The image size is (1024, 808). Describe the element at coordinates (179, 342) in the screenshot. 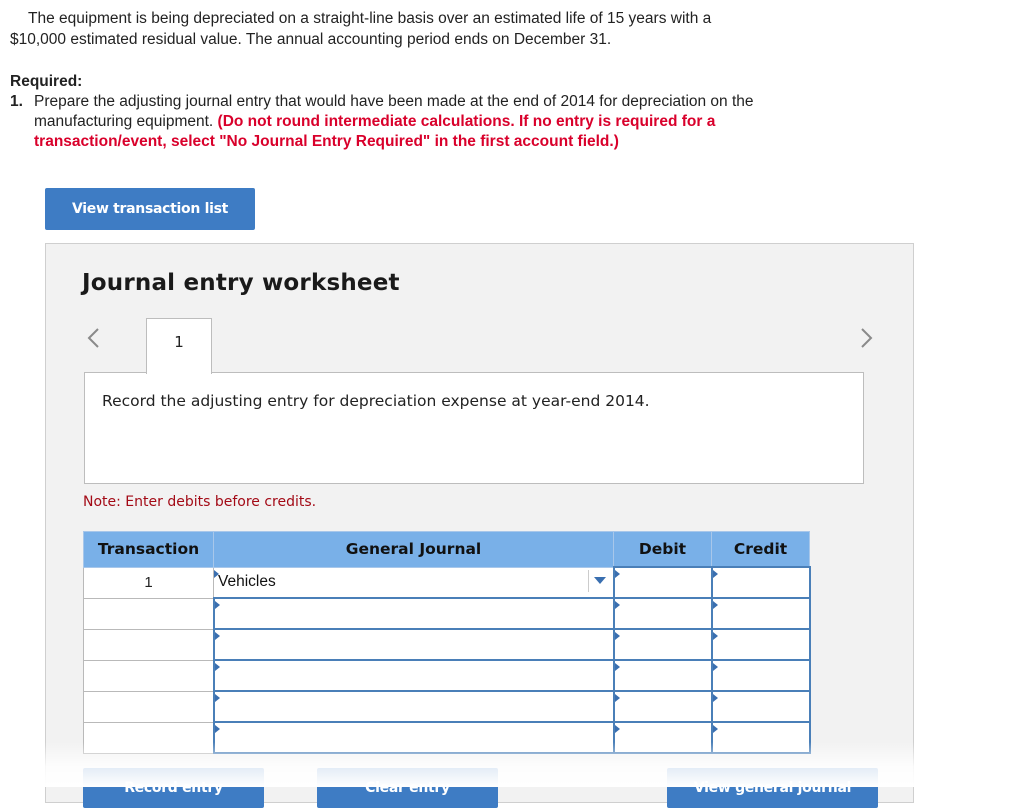

I see `tab-label: 1` at that location.